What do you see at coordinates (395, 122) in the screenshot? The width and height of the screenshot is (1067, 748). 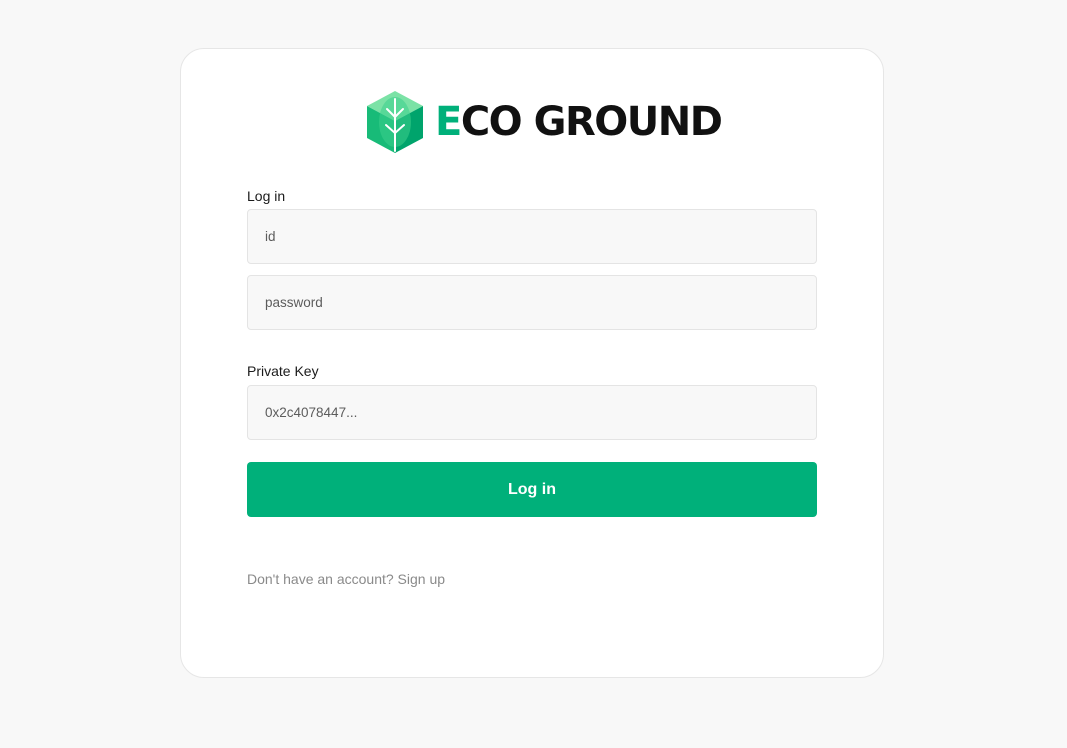 I see `eco-cube-leaf-icon` at bounding box center [395, 122].